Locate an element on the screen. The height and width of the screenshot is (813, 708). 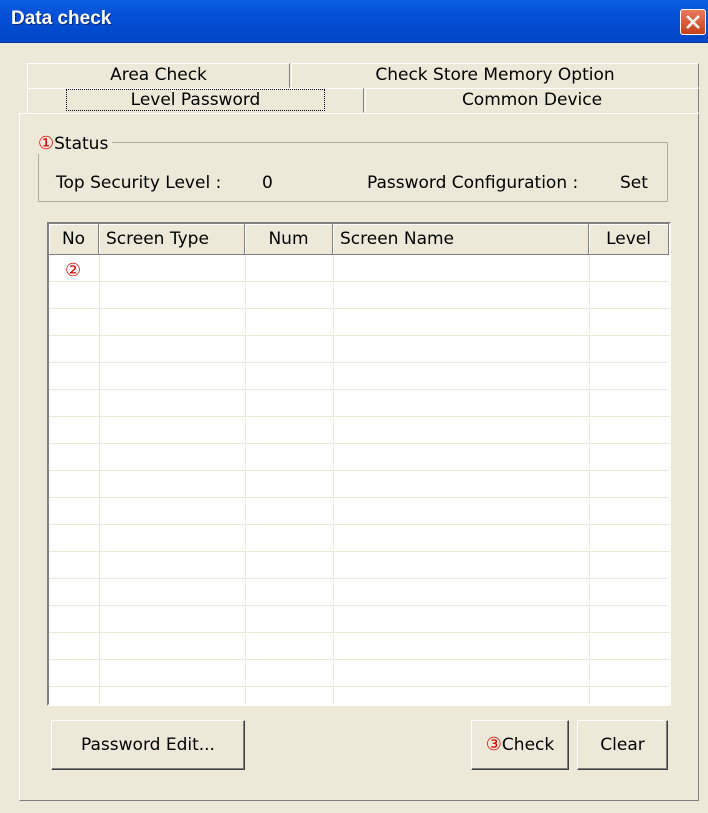
column-header-screen-name: Screen Name is located at coordinates (461, 239).